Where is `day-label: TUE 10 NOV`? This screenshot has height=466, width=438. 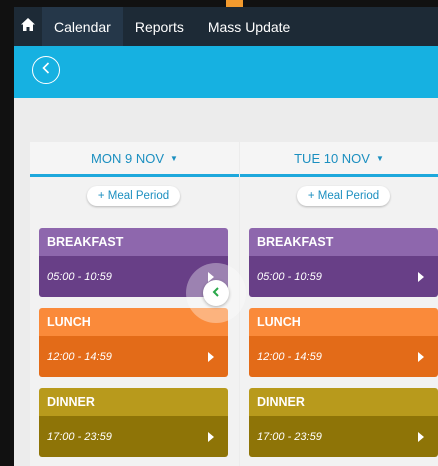
day-label: TUE 10 NOV is located at coordinates (332, 158).